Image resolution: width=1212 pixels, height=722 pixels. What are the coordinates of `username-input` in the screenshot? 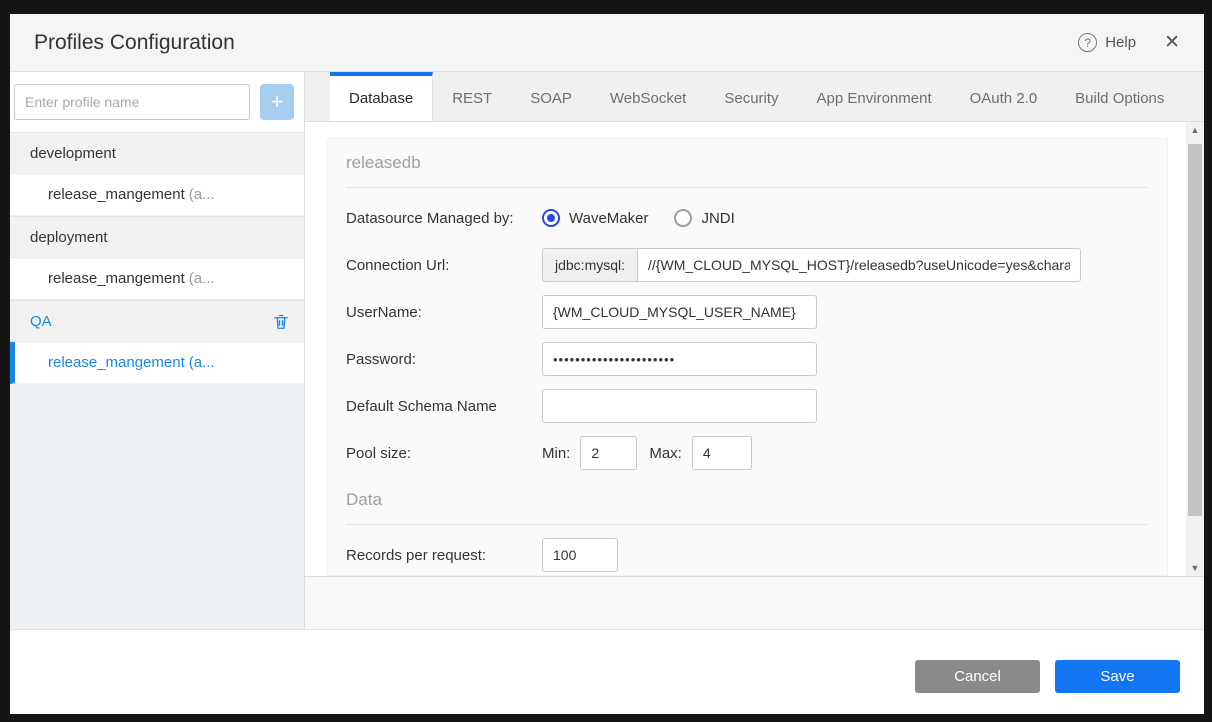 It's located at (679, 312).